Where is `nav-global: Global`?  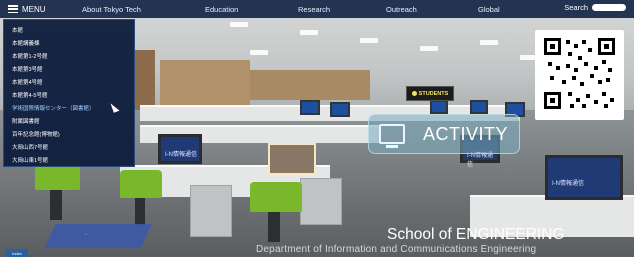 nav-global: Global is located at coordinates (489, 9).